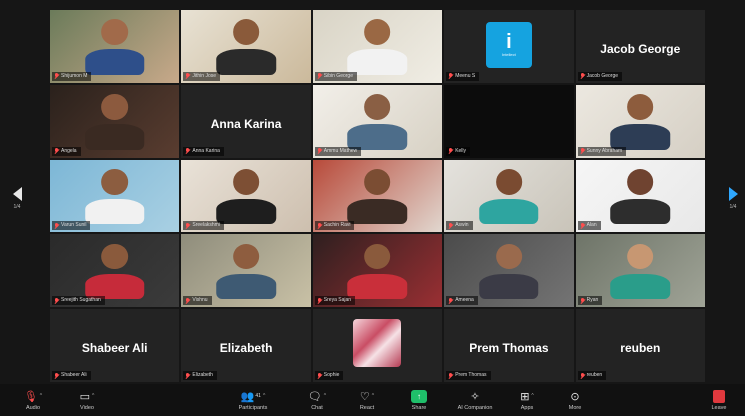  What do you see at coordinates (527, 396) in the screenshot?
I see `apps-icon: ⊞ ^` at bounding box center [527, 396].